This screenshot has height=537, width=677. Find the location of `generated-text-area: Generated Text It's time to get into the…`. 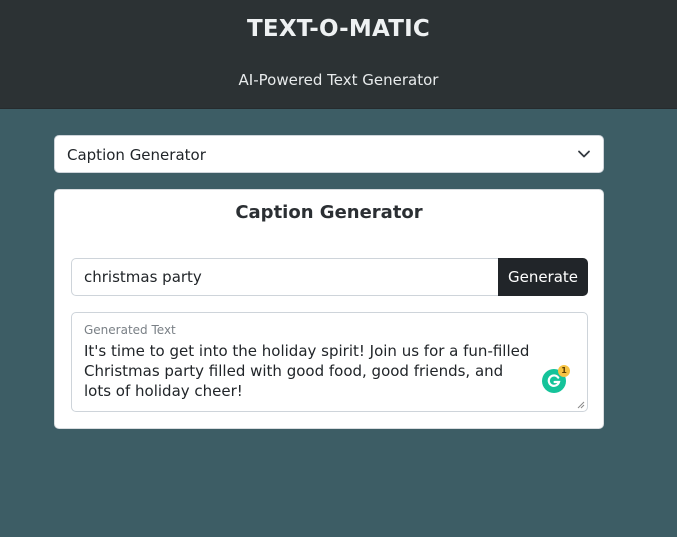

generated-text-area: Generated Text It's time to get into the… is located at coordinates (329, 362).